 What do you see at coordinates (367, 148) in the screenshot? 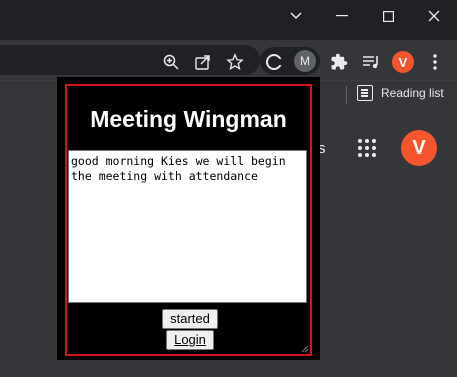
I see `apps-grid-icon` at bounding box center [367, 148].